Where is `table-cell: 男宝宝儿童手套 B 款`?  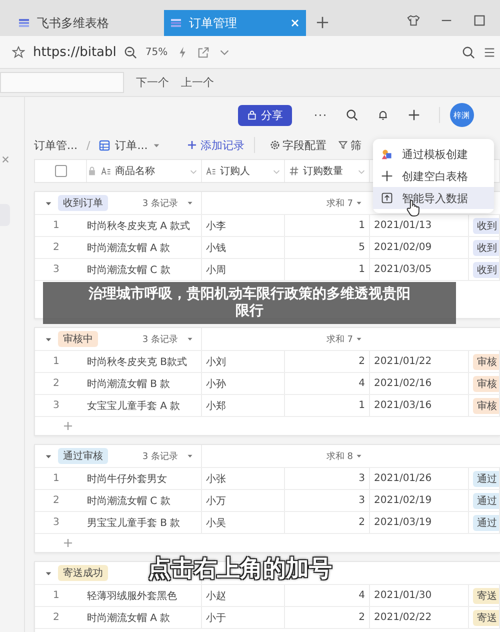 table-cell: 男宝宝儿童手套 B 款 is located at coordinates (144, 522).